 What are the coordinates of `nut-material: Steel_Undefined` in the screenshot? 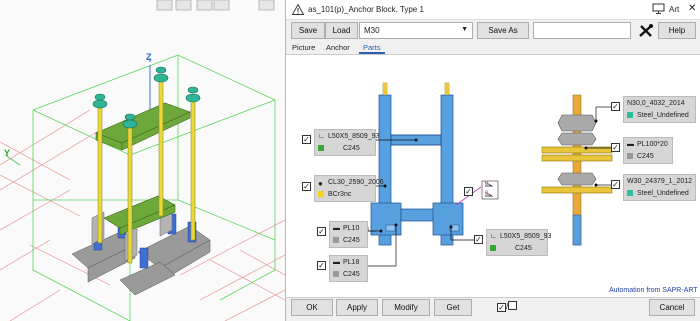 It's located at (663, 115).